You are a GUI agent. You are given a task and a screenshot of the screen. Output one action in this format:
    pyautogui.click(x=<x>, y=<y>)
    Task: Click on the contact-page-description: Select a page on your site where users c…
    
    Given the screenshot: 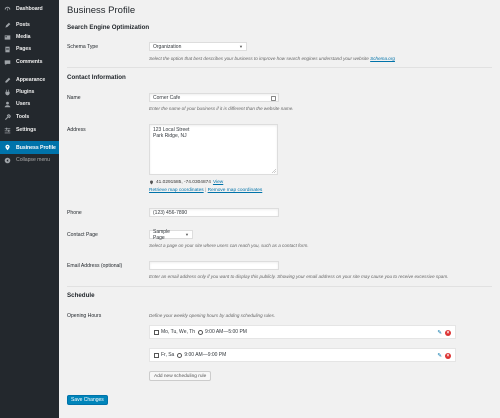 What is the action you would take?
    pyautogui.click(x=229, y=245)
    